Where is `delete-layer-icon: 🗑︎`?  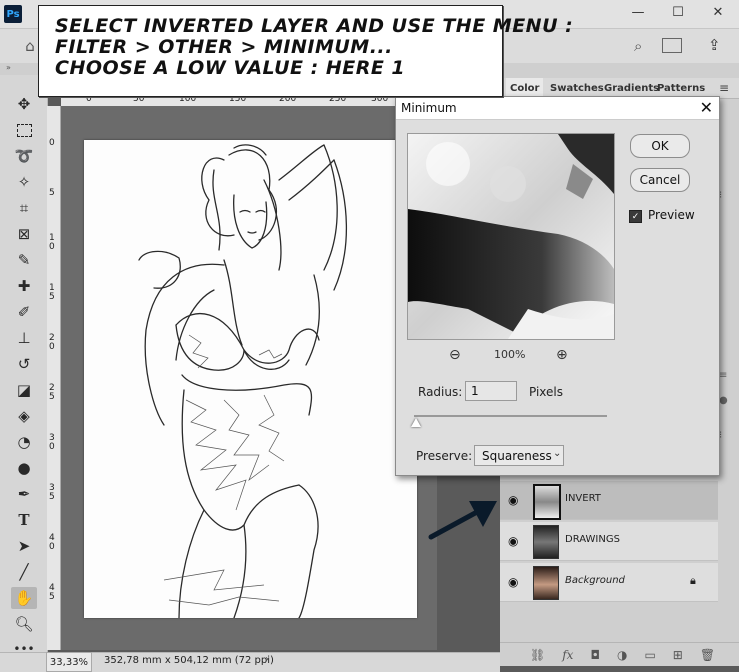 delete-layer-icon: 🗑︎ is located at coordinates (707, 655).